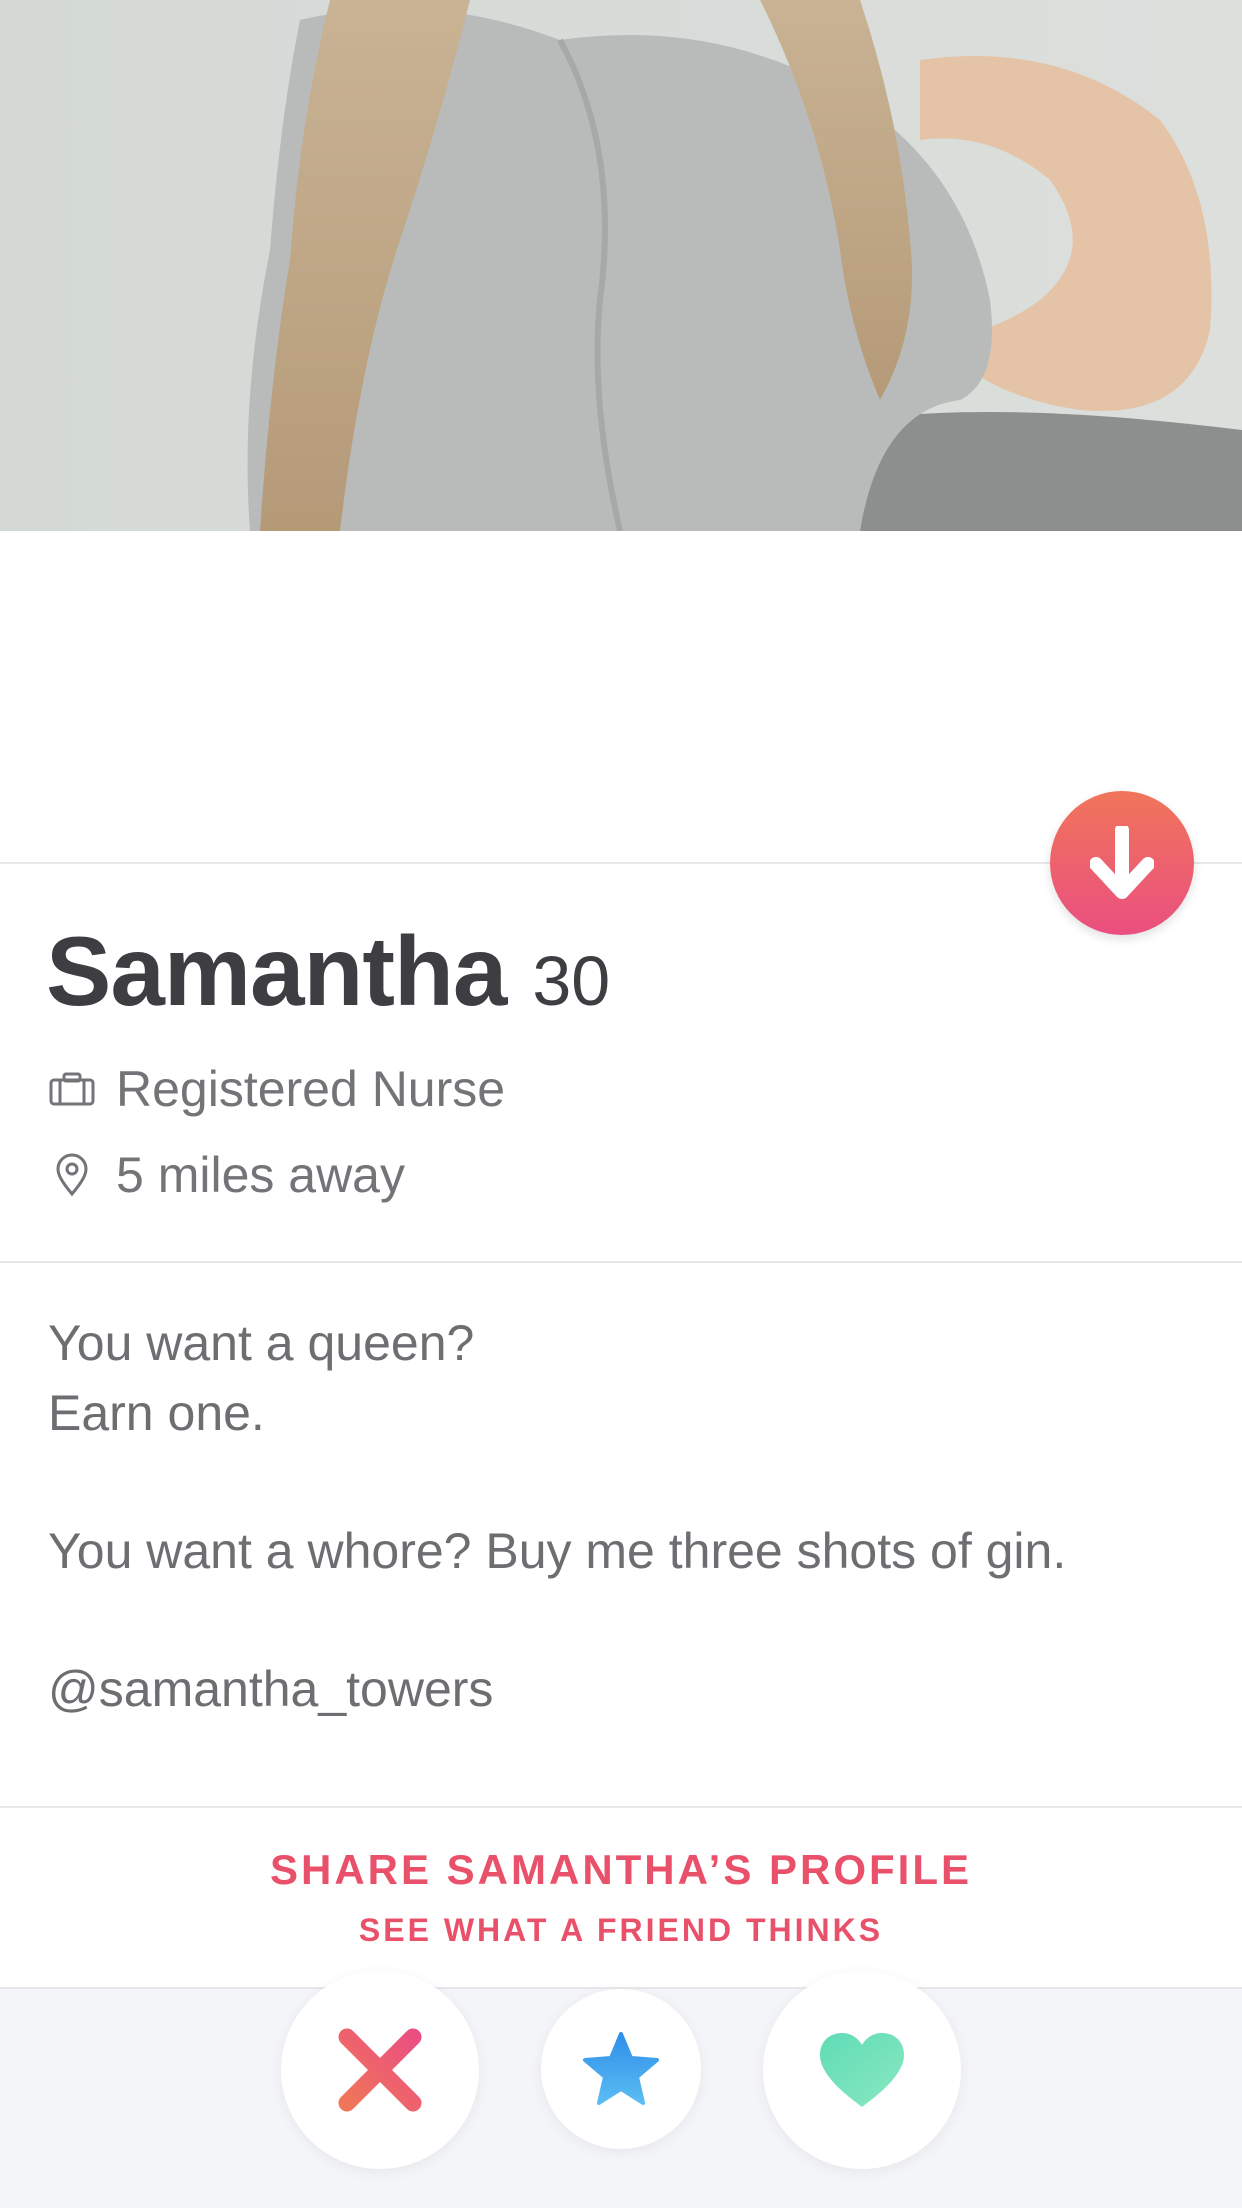  I want to click on action-bar, so click(621, 2089).